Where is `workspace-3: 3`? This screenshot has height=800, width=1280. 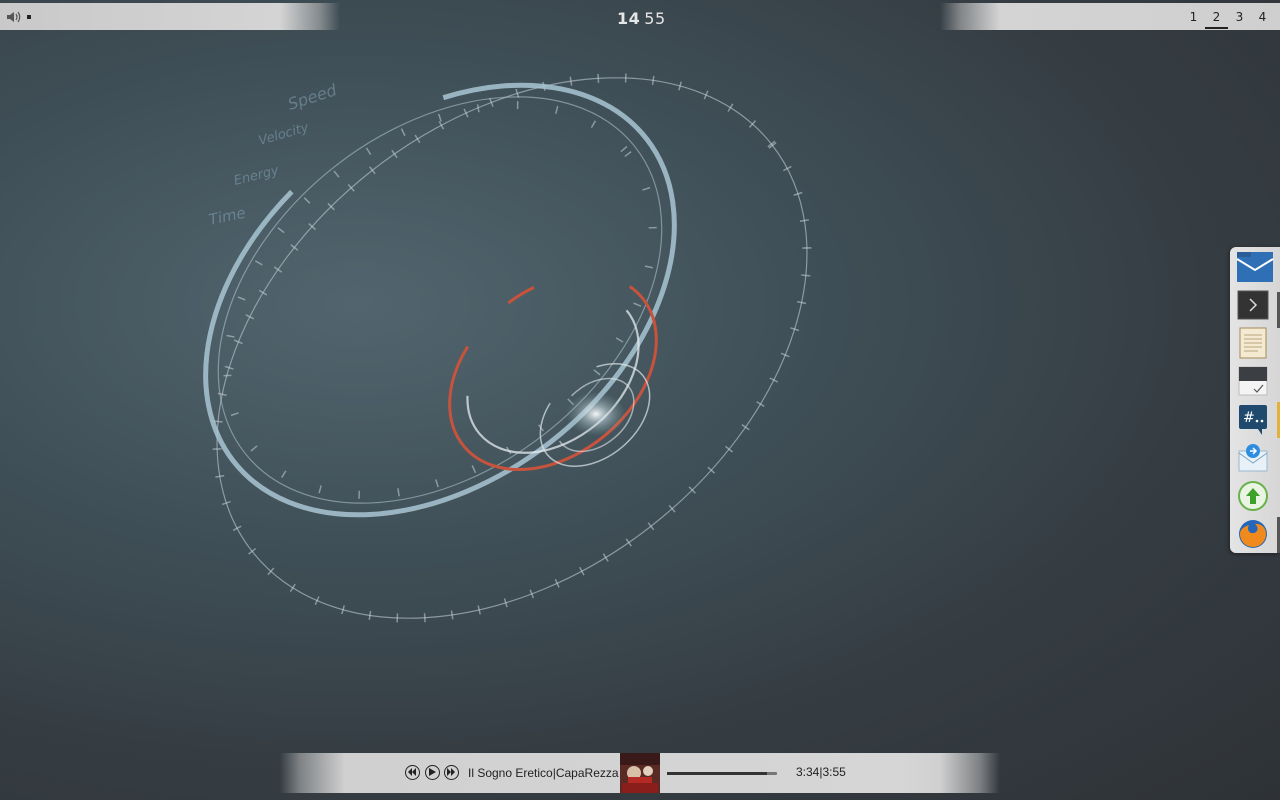 workspace-3: 3 is located at coordinates (1239, 18).